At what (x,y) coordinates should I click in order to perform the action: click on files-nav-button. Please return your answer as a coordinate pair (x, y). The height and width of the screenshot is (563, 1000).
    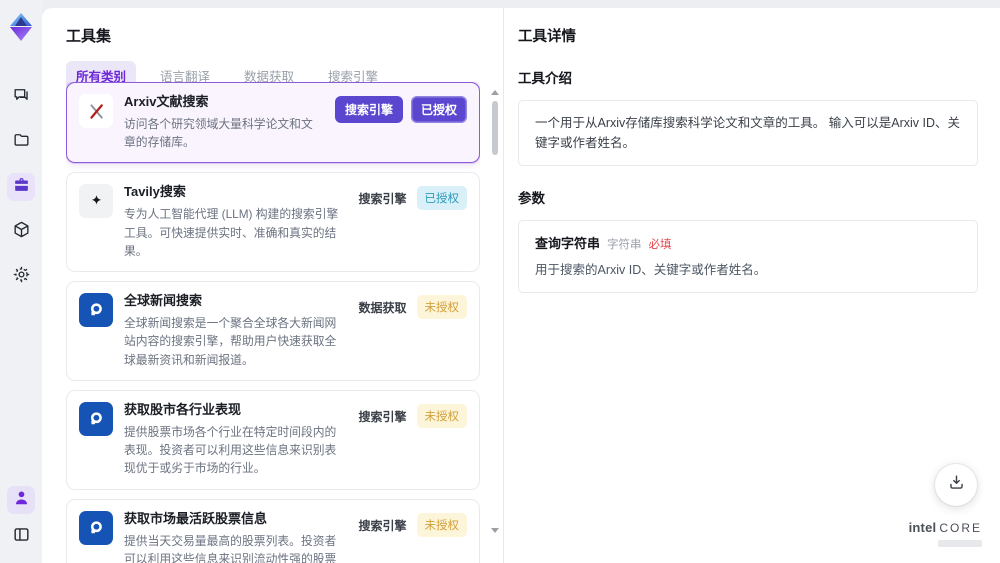
    Looking at the image, I should click on (21, 142).